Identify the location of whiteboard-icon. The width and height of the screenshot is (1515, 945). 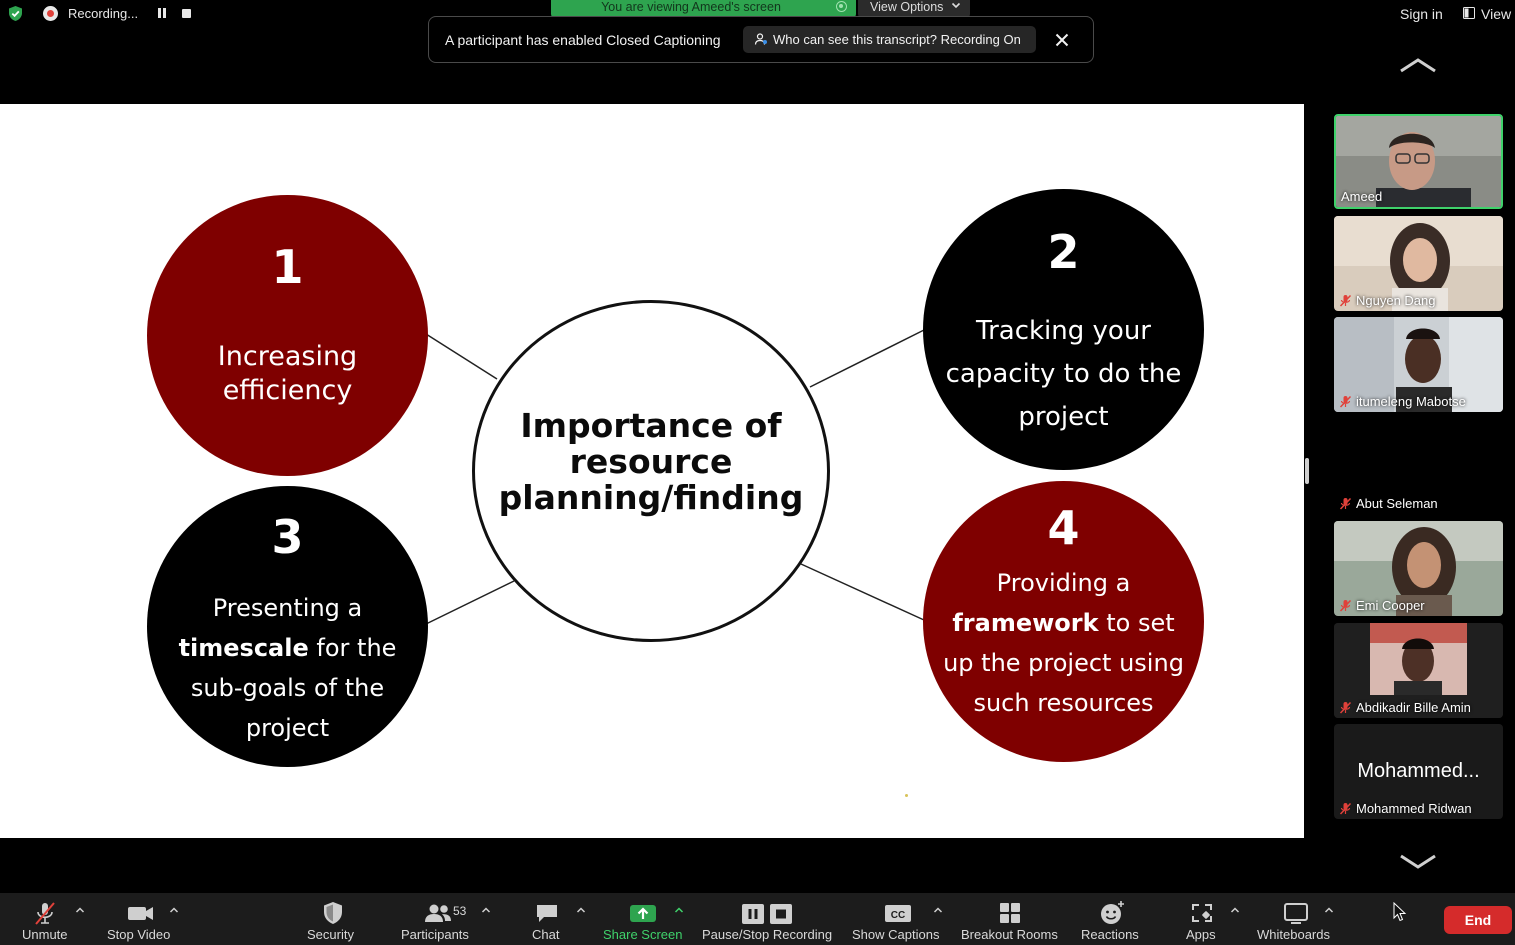
(1296, 913).